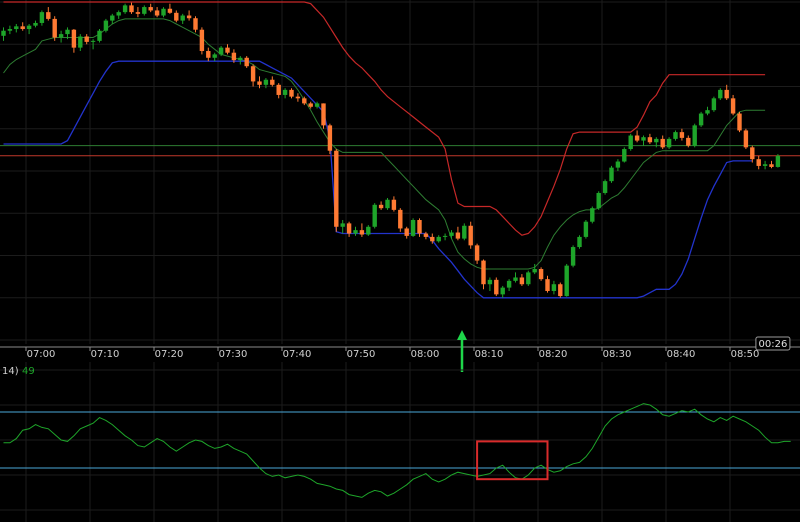  Describe the element at coordinates (18, 371) in the screenshot. I see `indicator-label: 14) 49` at that location.